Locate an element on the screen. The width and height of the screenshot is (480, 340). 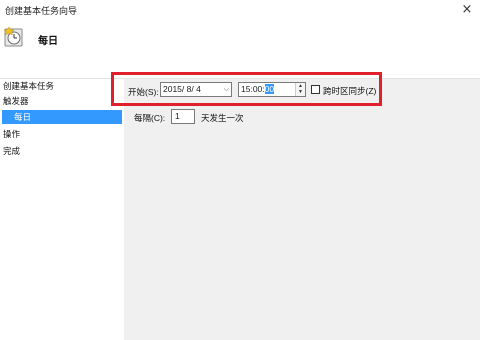
nav-item-trigger: 触发器 is located at coordinates (62, 101).